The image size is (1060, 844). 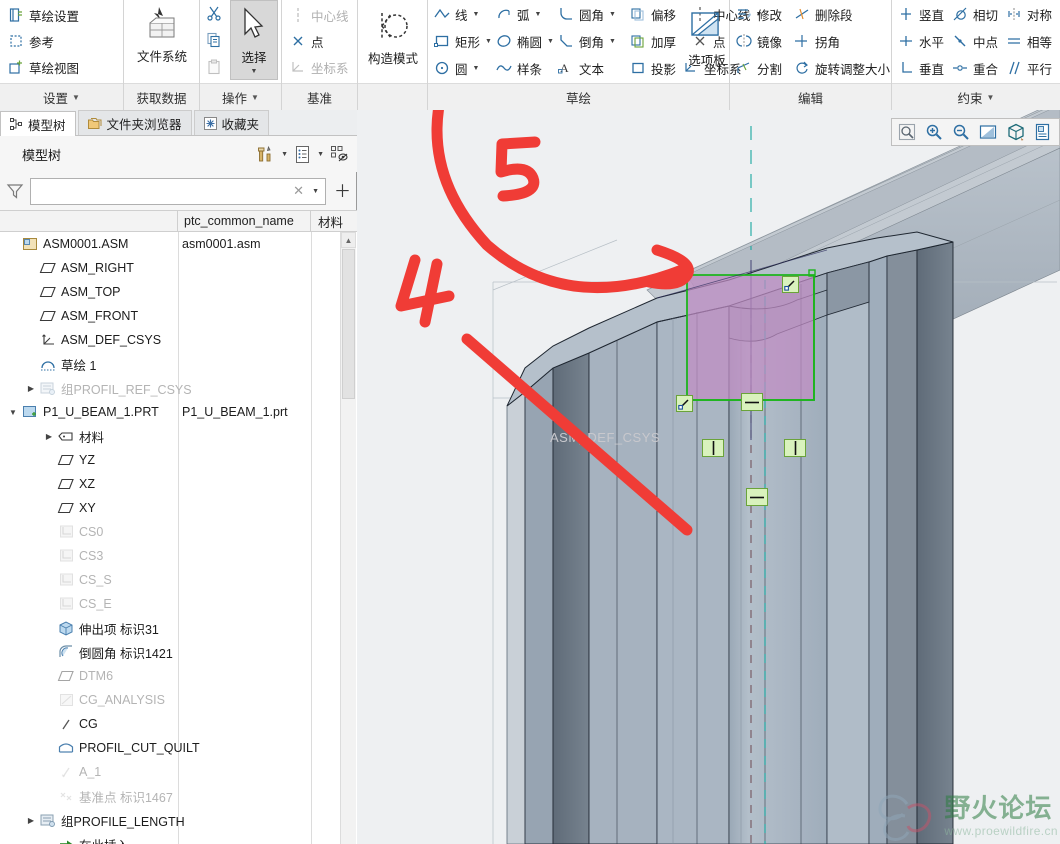 I want to click on ribbon-item-vertical: 竖直, so click(x=920, y=14).